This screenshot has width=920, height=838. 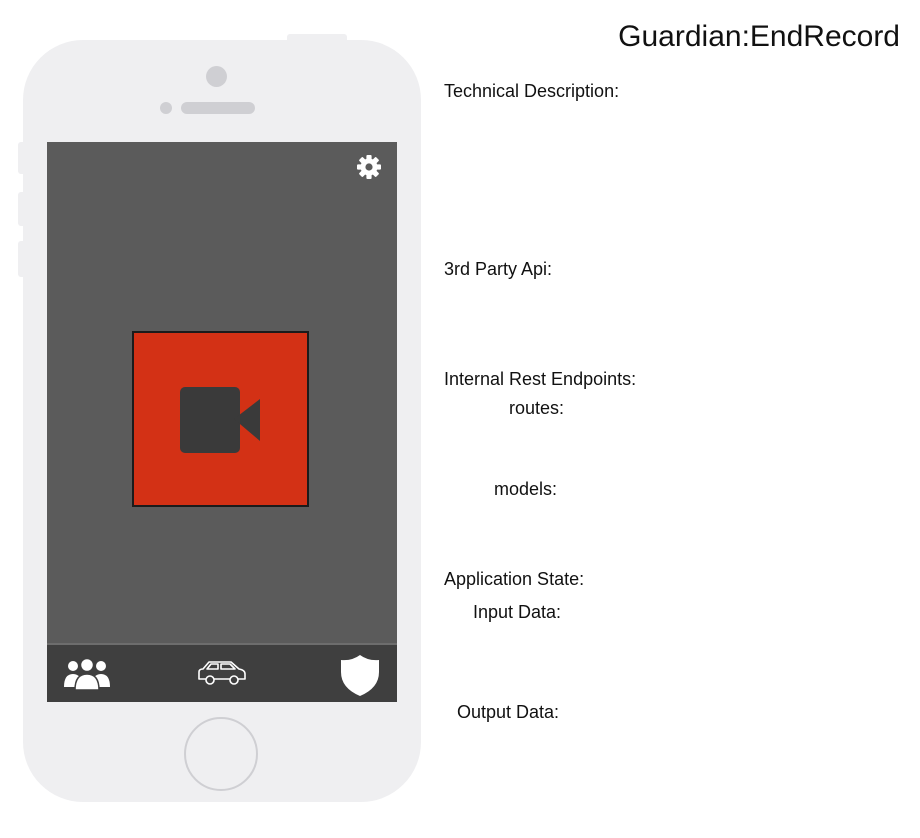 What do you see at coordinates (221, 754) in the screenshot?
I see `home-button` at bounding box center [221, 754].